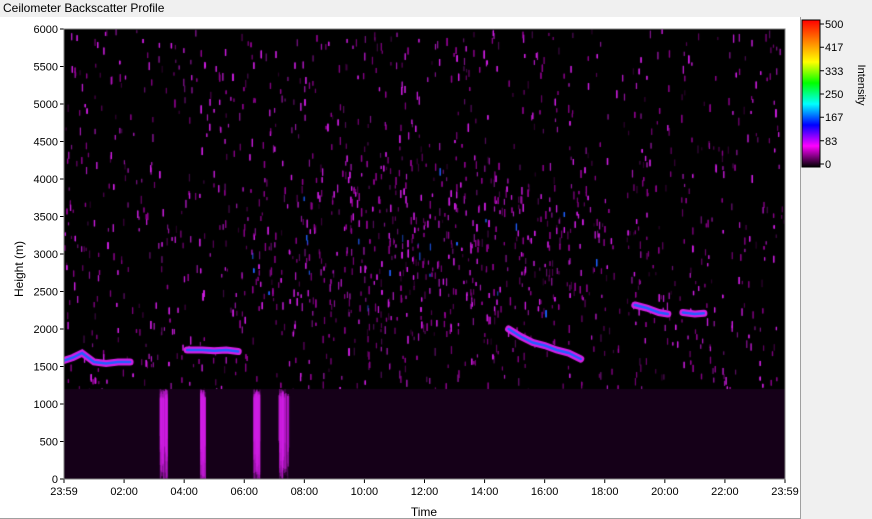 Image resolution: width=872 pixels, height=519 pixels. What do you see at coordinates (184, 492) in the screenshot?
I see `x-tick-label: 04:00` at bounding box center [184, 492].